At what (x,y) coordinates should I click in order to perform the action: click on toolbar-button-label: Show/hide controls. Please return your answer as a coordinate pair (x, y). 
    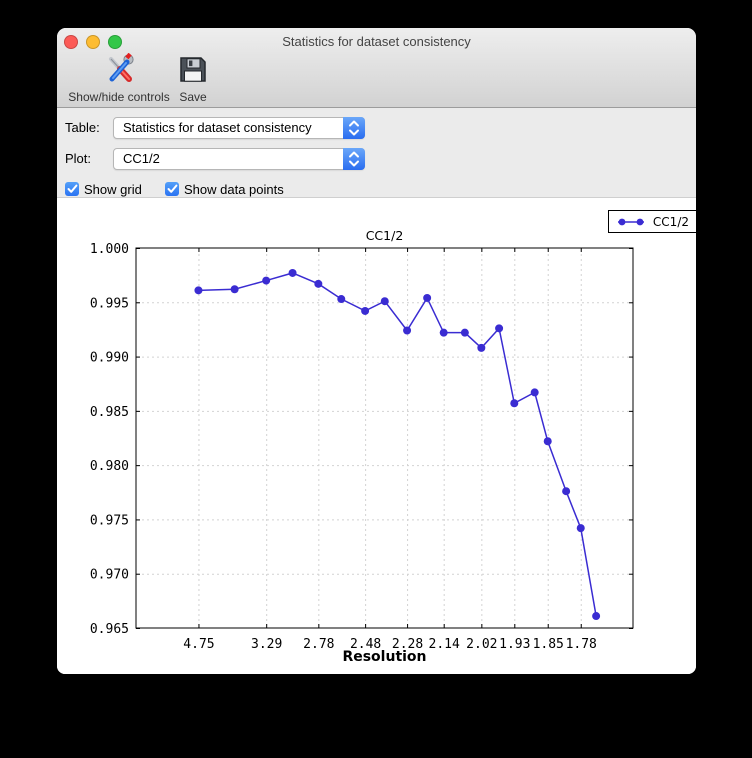
    Looking at the image, I should click on (119, 97).